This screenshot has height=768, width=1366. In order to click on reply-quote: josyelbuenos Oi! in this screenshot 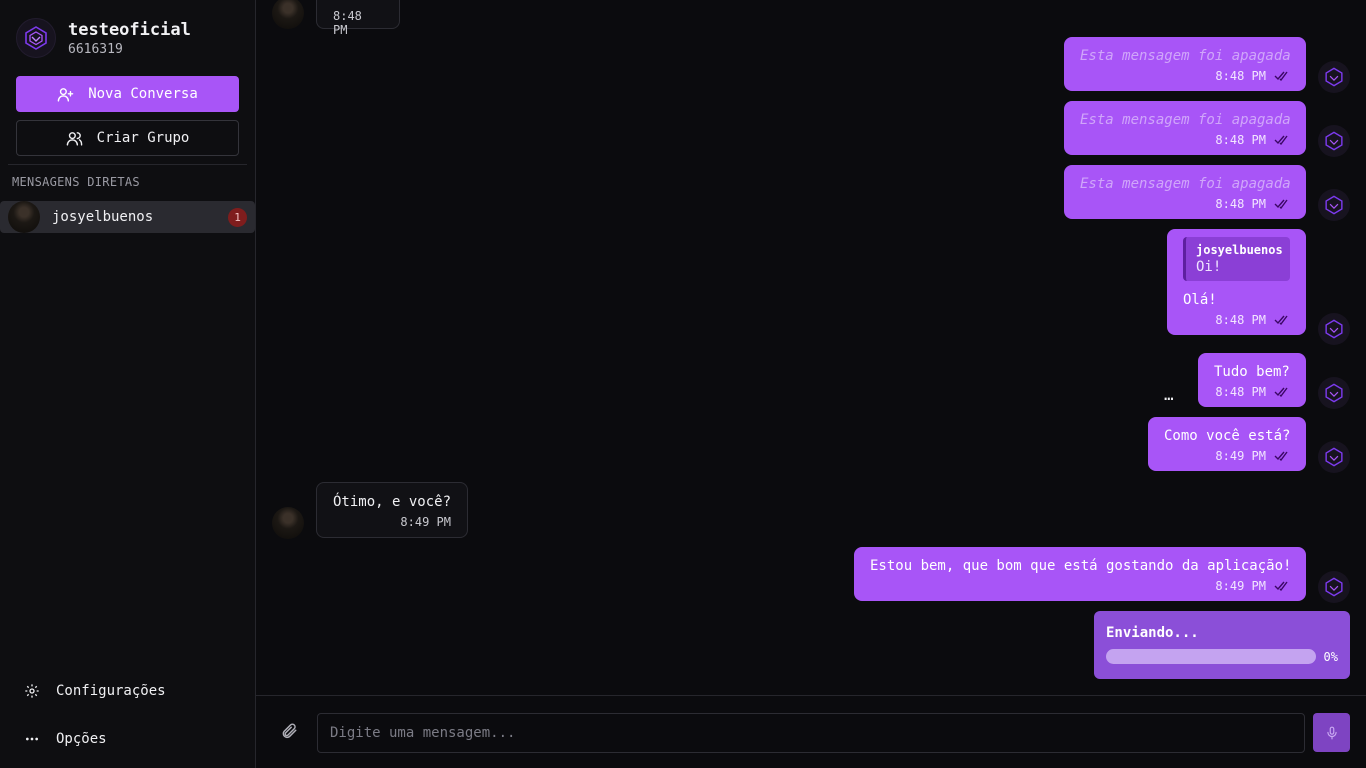, I will do `click(1236, 259)`.